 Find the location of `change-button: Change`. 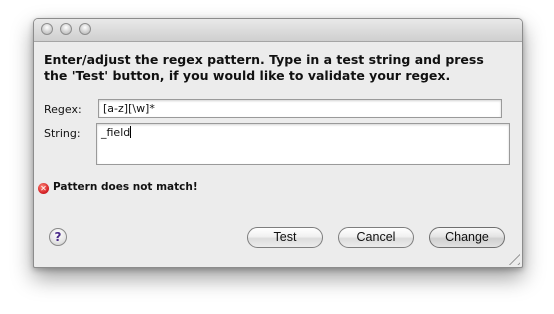

change-button: Change is located at coordinates (467, 237).